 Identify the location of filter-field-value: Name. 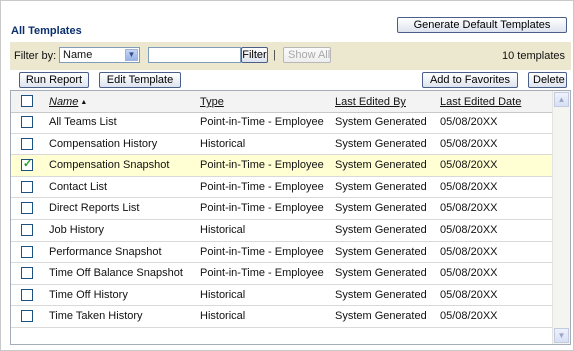
(78, 55).